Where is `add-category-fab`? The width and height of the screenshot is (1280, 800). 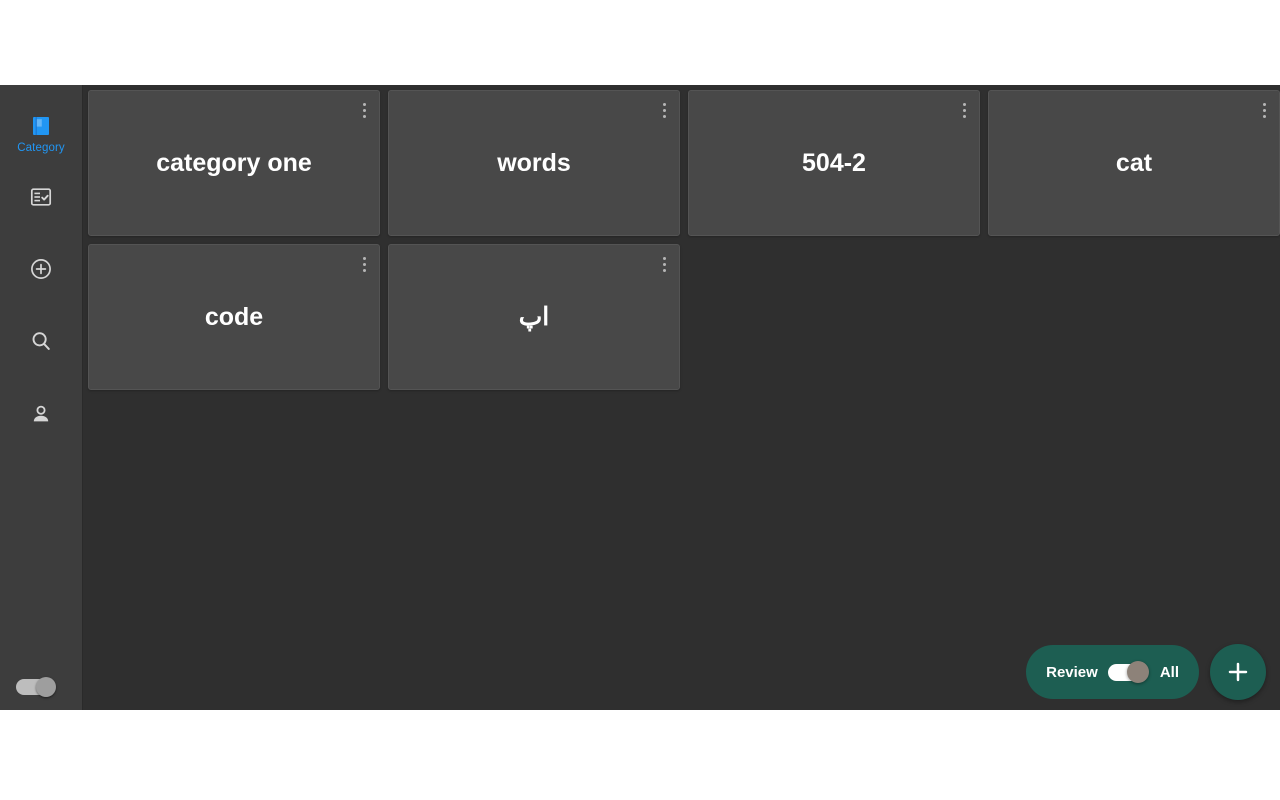
add-category-fab is located at coordinates (1238, 672).